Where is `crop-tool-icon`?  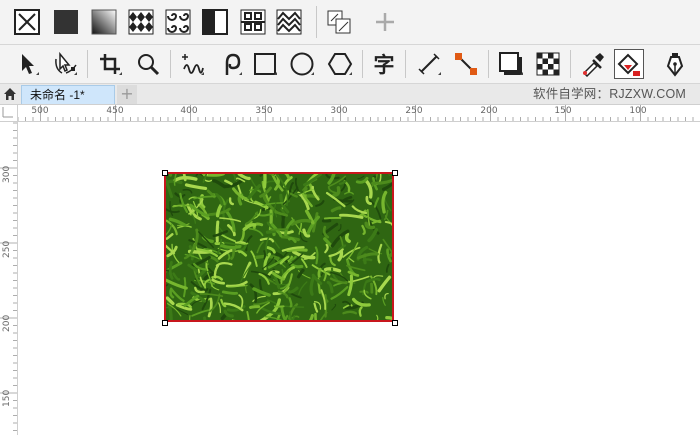
crop-tool-icon is located at coordinates (110, 64).